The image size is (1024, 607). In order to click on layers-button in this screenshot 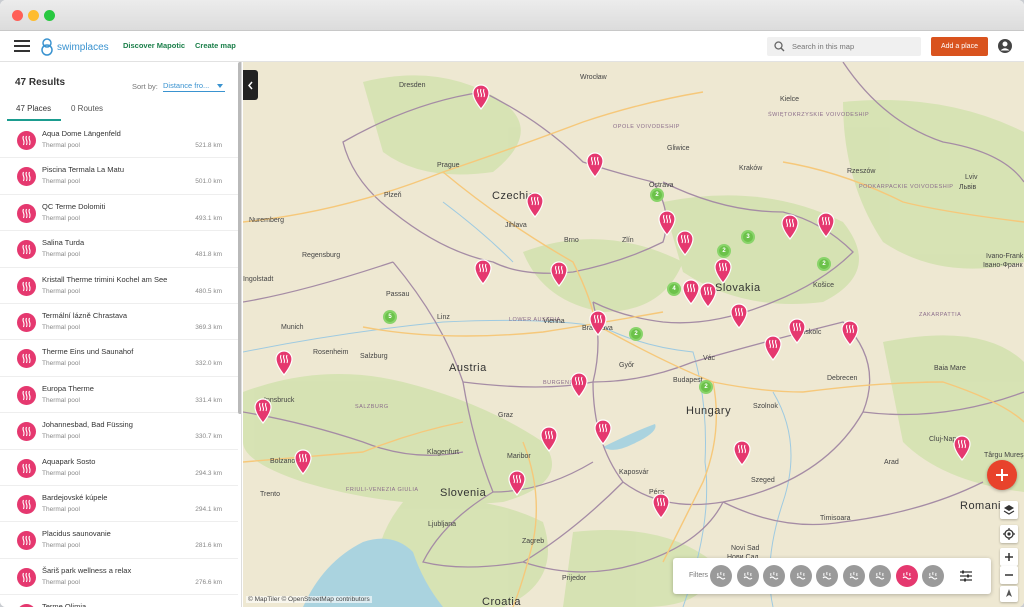, I will do `click(1009, 510)`.